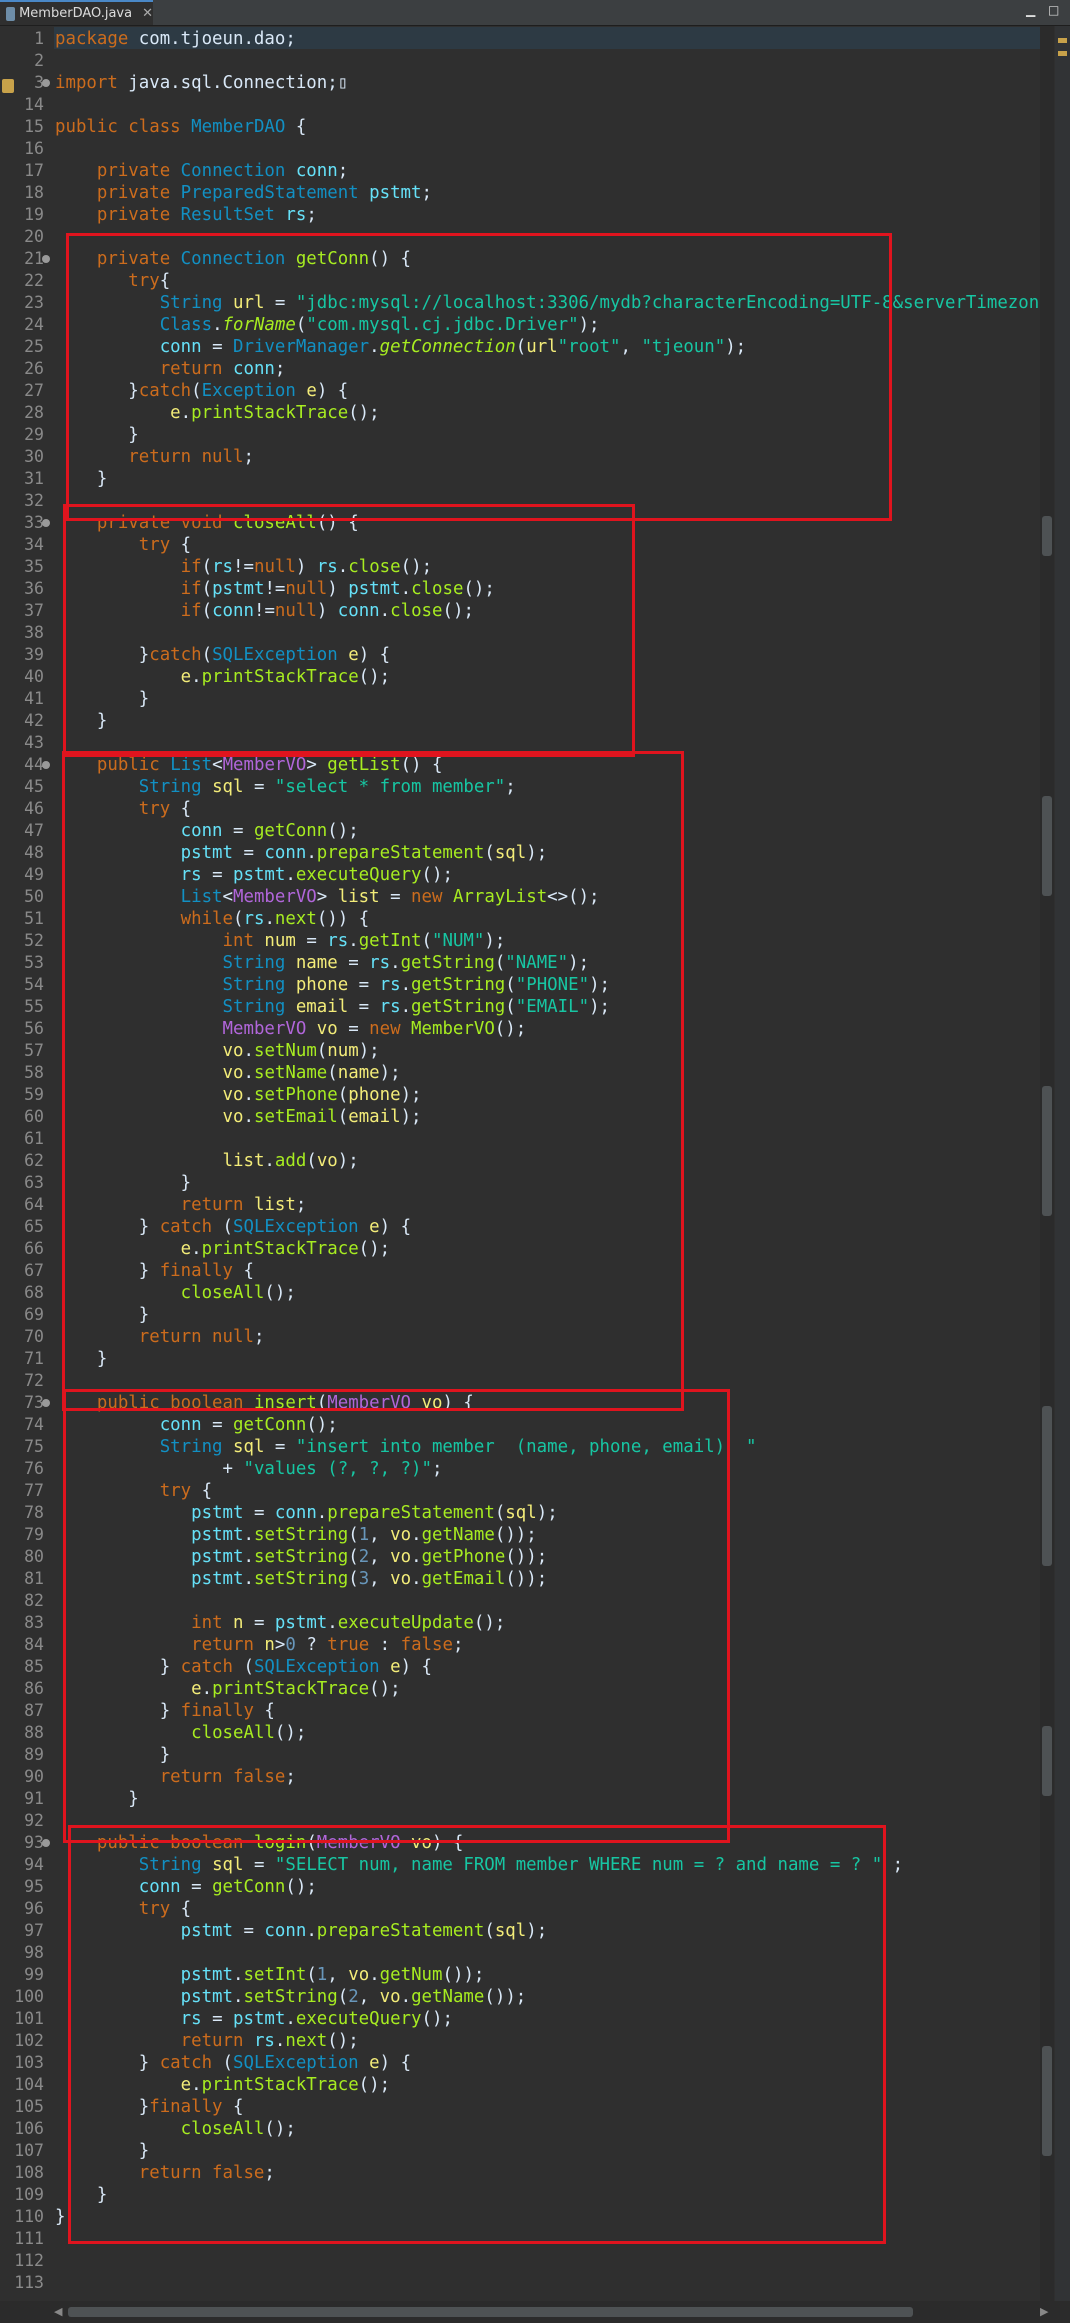 This screenshot has width=1070, height=2323. I want to click on code-token: {, so click(296, 127).